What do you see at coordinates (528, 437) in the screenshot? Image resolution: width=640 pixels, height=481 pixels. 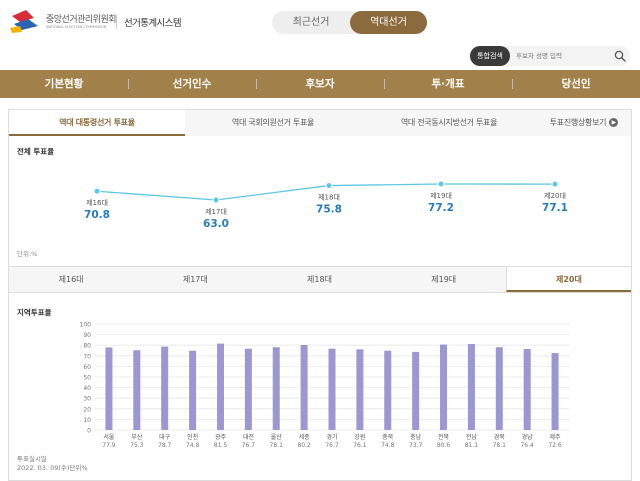 I see `region-label: 경남` at bounding box center [528, 437].